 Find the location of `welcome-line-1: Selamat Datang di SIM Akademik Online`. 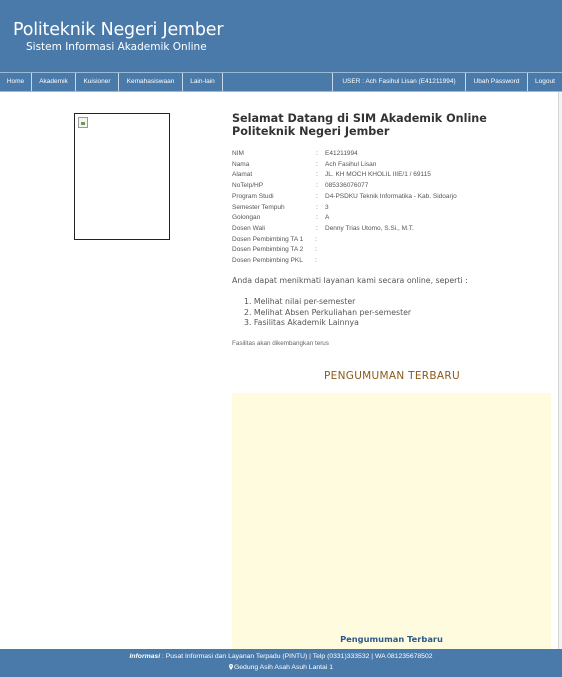

welcome-line-1: Selamat Datang di SIM Akademik Online is located at coordinates (359, 118).